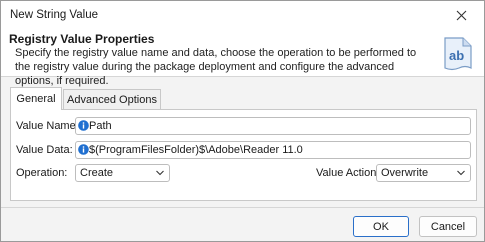 The width and height of the screenshot is (485, 242). What do you see at coordinates (54, 15) in the screenshot?
I see `window-title: New String Value` at bounding box center [54, 15].